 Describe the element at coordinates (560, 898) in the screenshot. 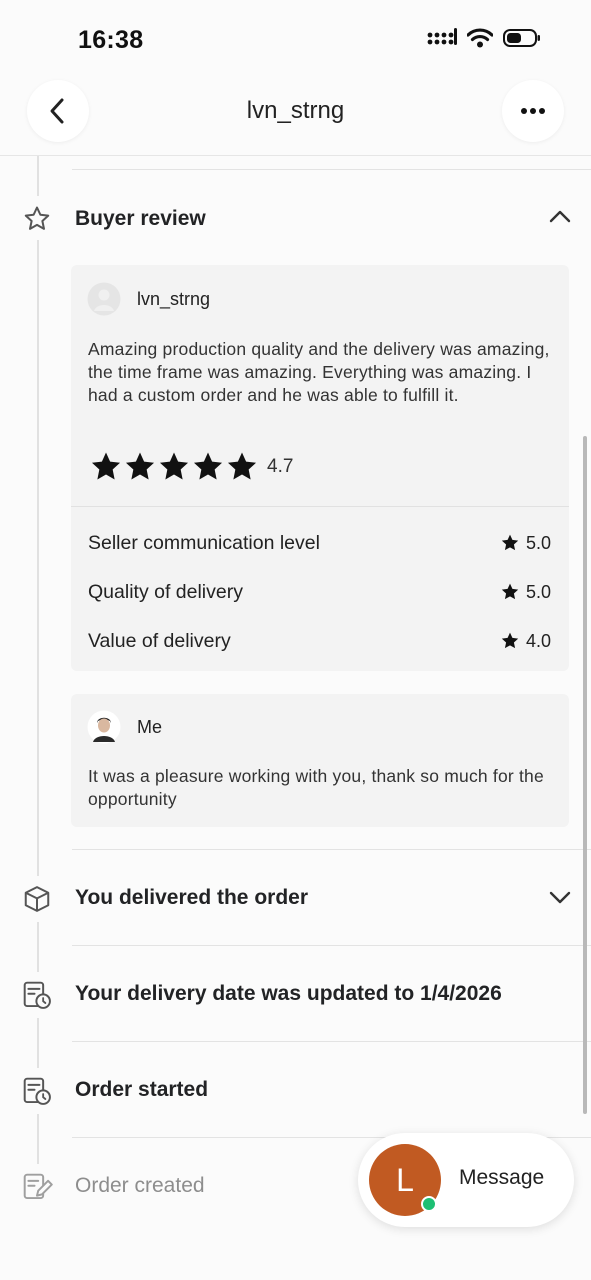

I see `chevron-down-icon` at that location.